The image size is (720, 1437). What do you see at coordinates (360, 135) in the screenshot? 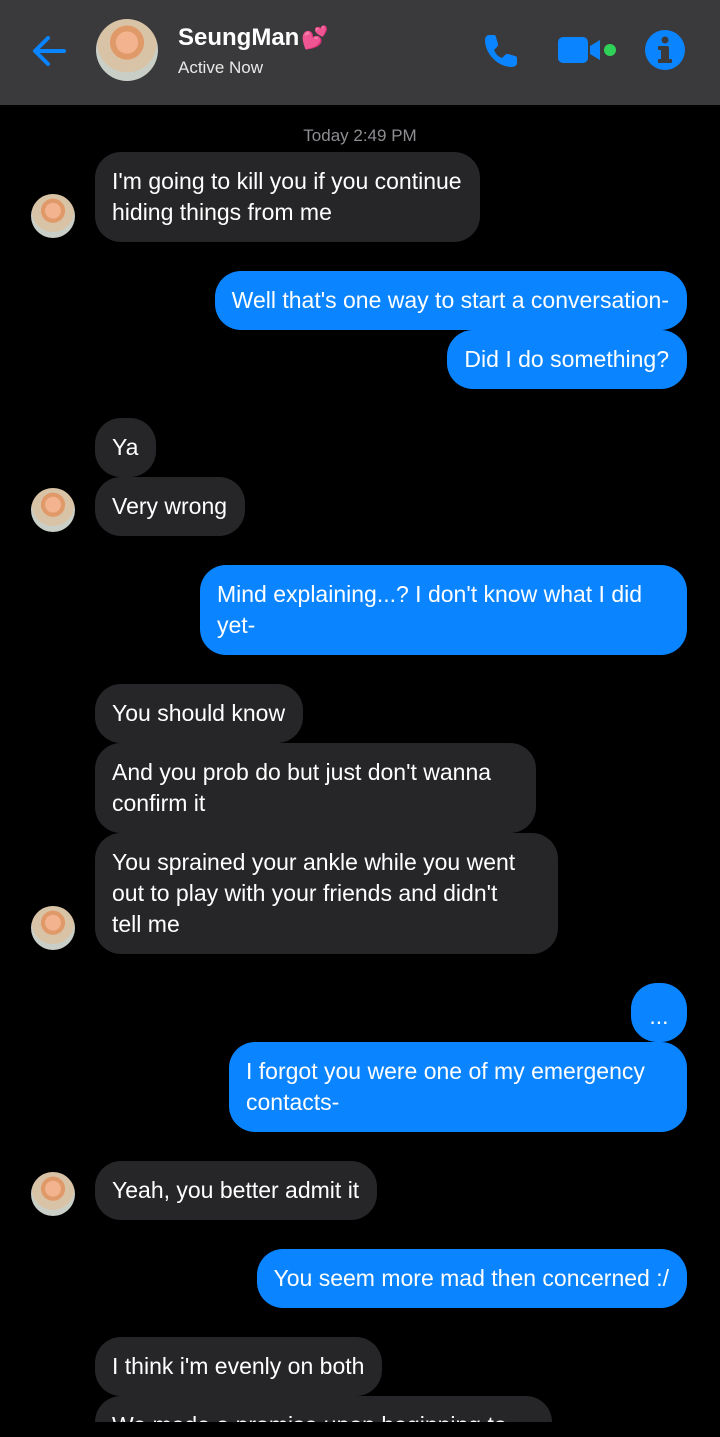
I see `conversation-timestamp: Today 2:49 PM` at bounding box center [360, 135].